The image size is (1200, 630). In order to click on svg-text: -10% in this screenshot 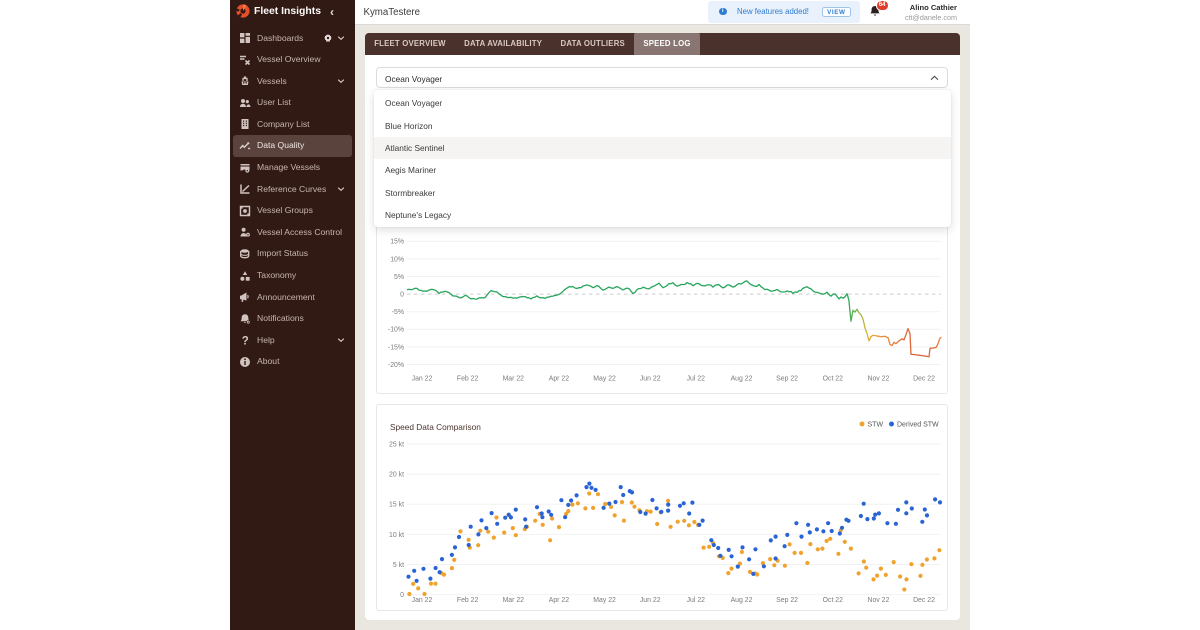, I will do `click(396, 330)`.